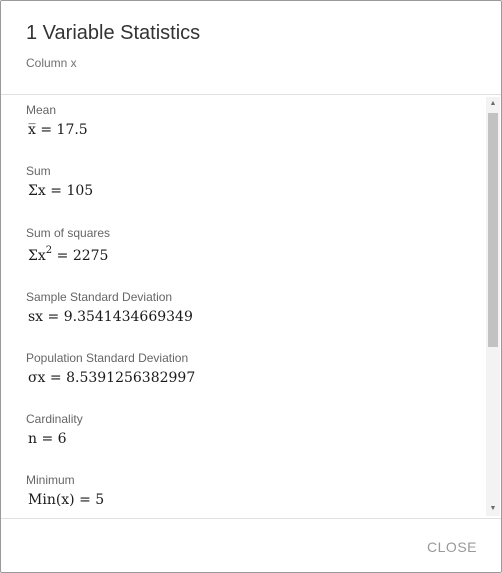  Describe the element at coordinates (43, 439) in the screenshot. I see `formula-lhs: n =` at that location.